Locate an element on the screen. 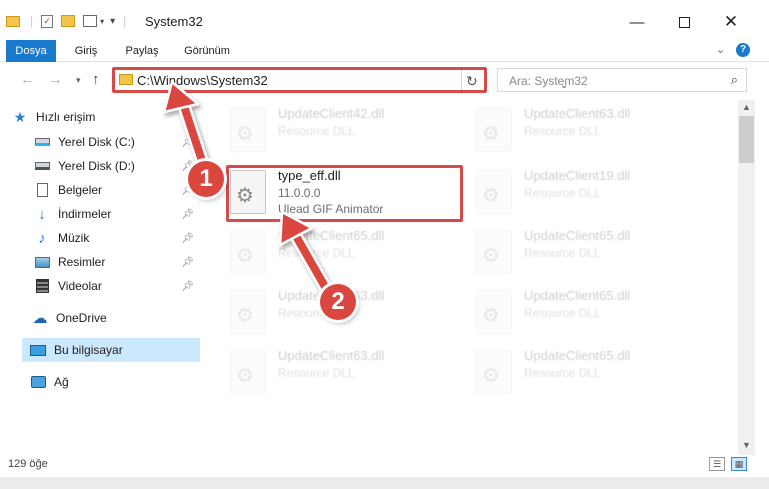  network-icon is located at coordinates (38, 382).